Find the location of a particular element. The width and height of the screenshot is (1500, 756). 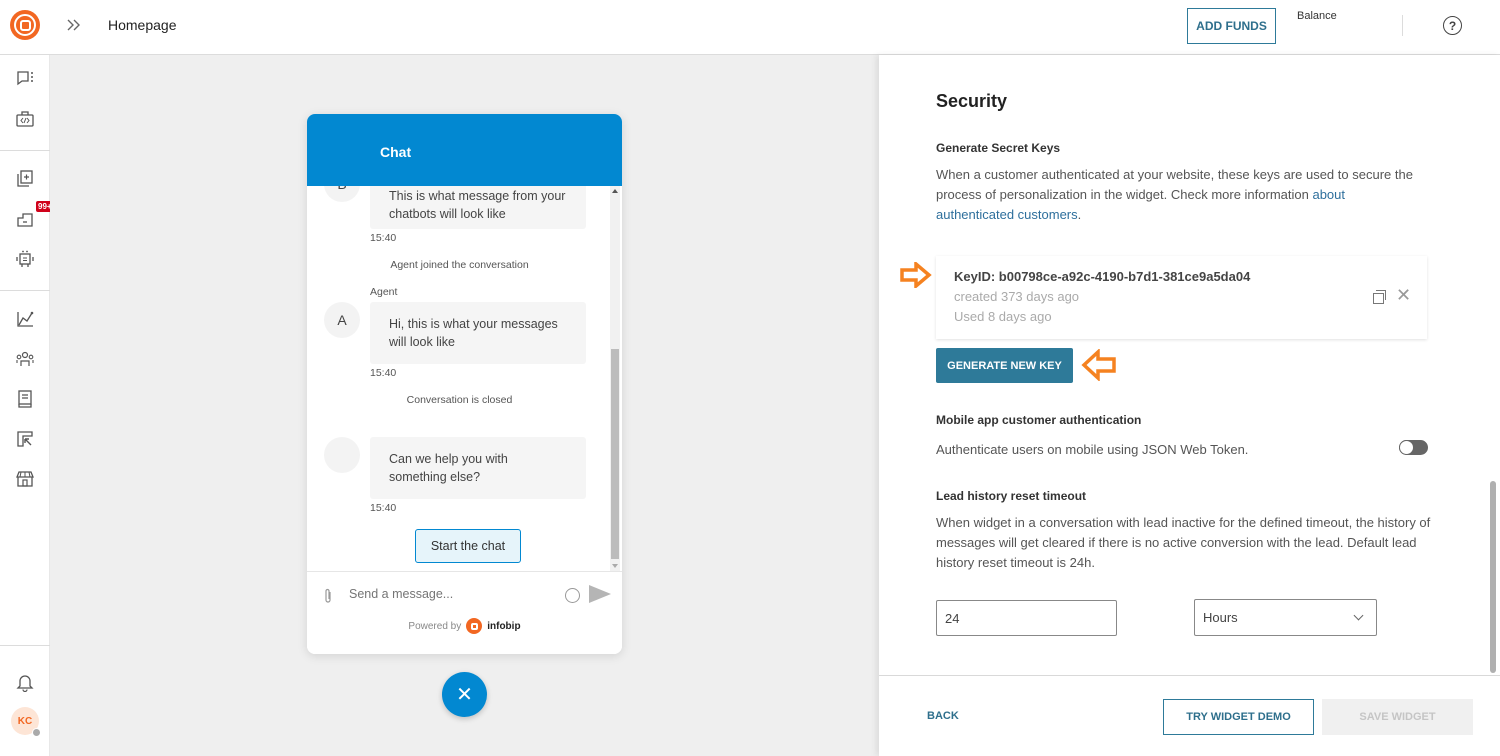

message-input is located at coordinates (451, 594).